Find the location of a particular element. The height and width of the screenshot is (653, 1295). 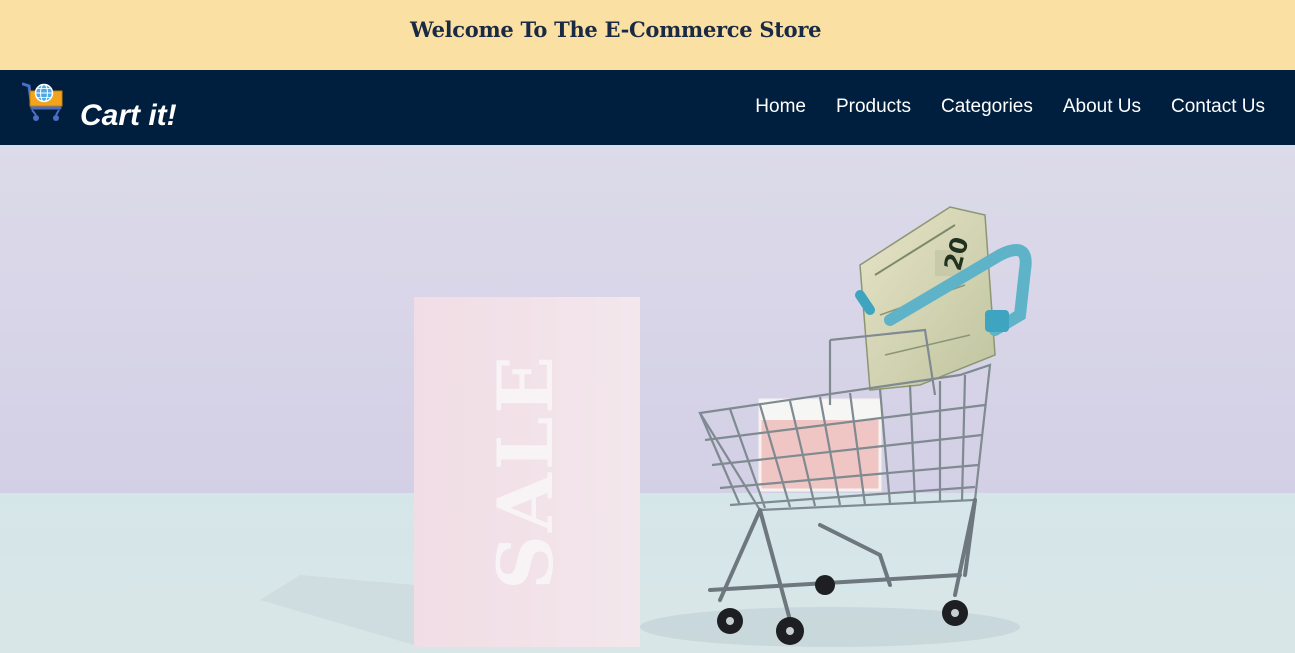

sale-card-text: SALE is located at coordinates (525, 471).